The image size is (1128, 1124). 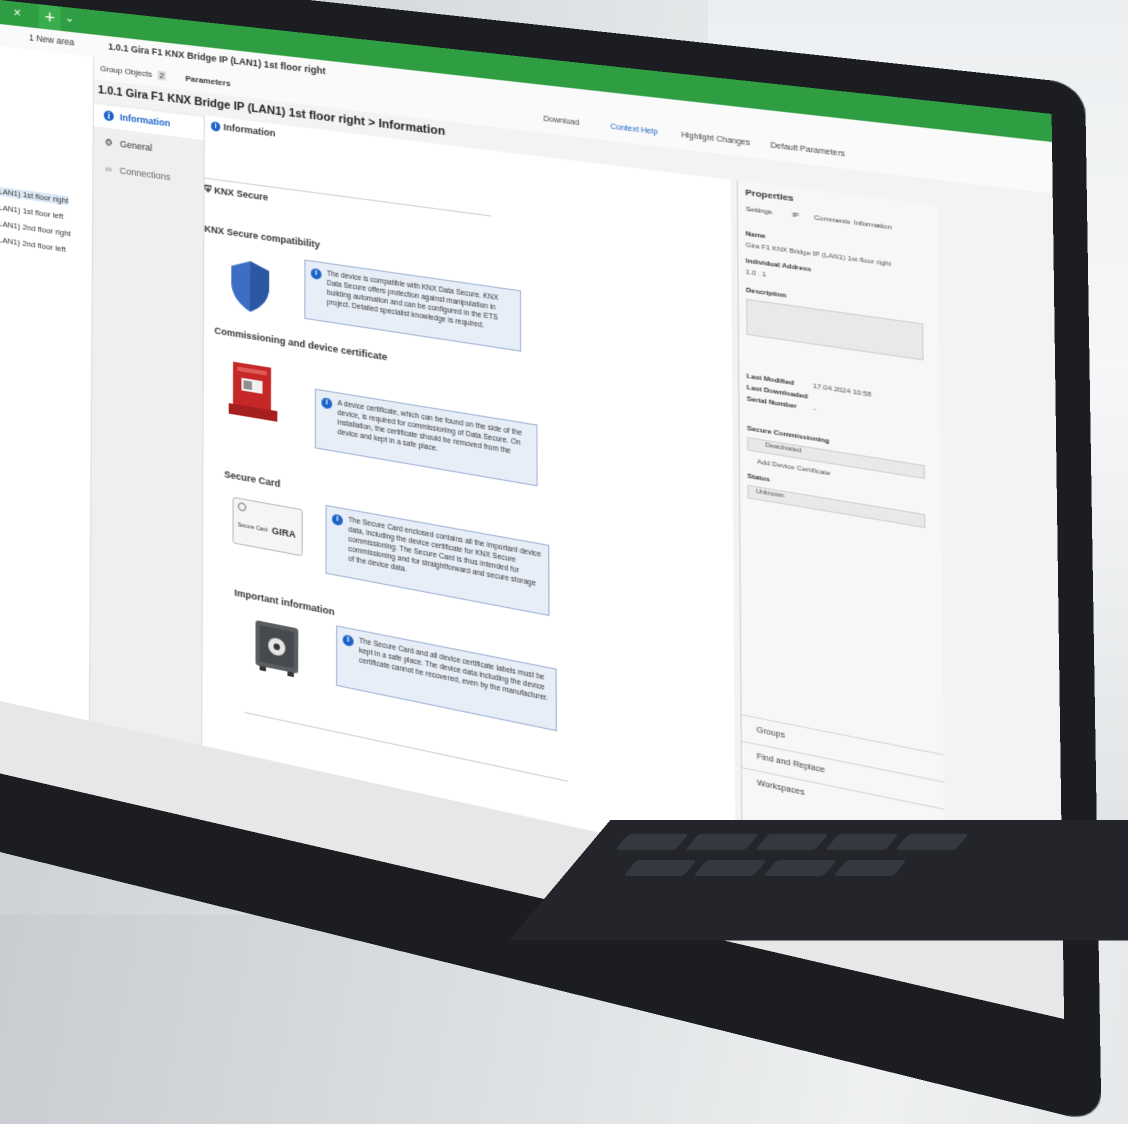 I want to click on close-tab-icon: ×, so click(x=17, y=12).